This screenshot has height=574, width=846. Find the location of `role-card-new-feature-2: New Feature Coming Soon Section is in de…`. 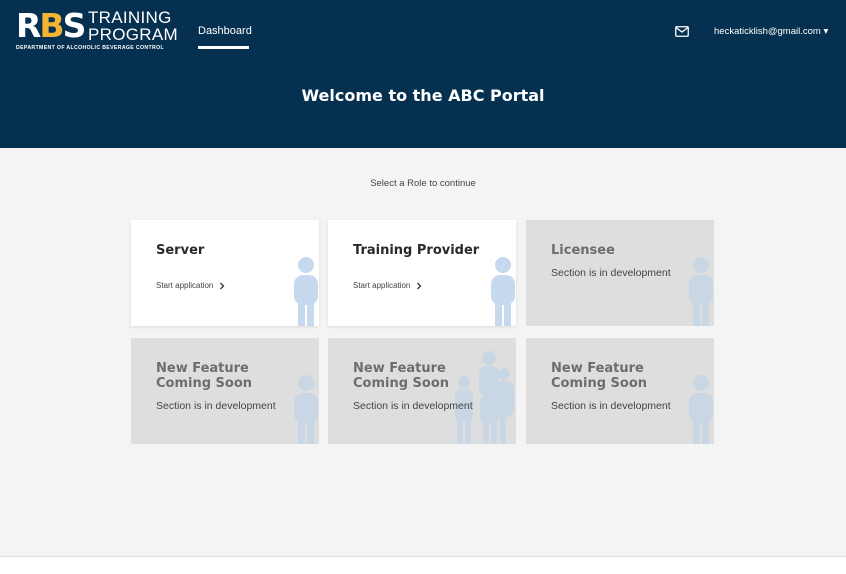

role-card-new-feature-2: New Feature Coming Soon Section is in de… is located at coordinates (422, 391).